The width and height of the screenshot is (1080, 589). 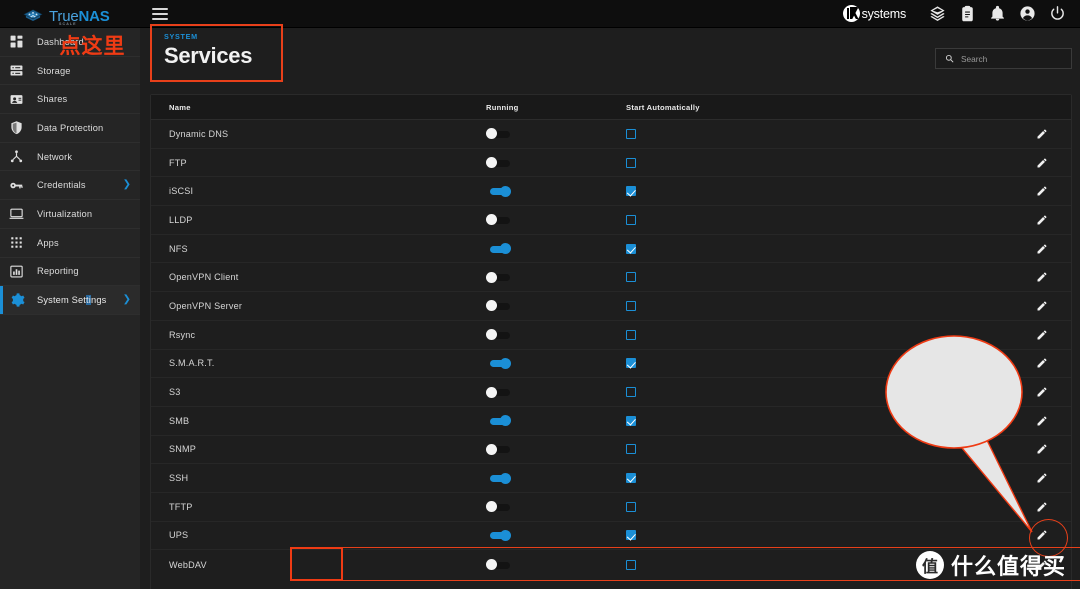 What do you see at coordinates (70, 186) in the screenshot?
I see `sidebar-item-credentials: Credentials ❯` at bounding box center [70, 186].